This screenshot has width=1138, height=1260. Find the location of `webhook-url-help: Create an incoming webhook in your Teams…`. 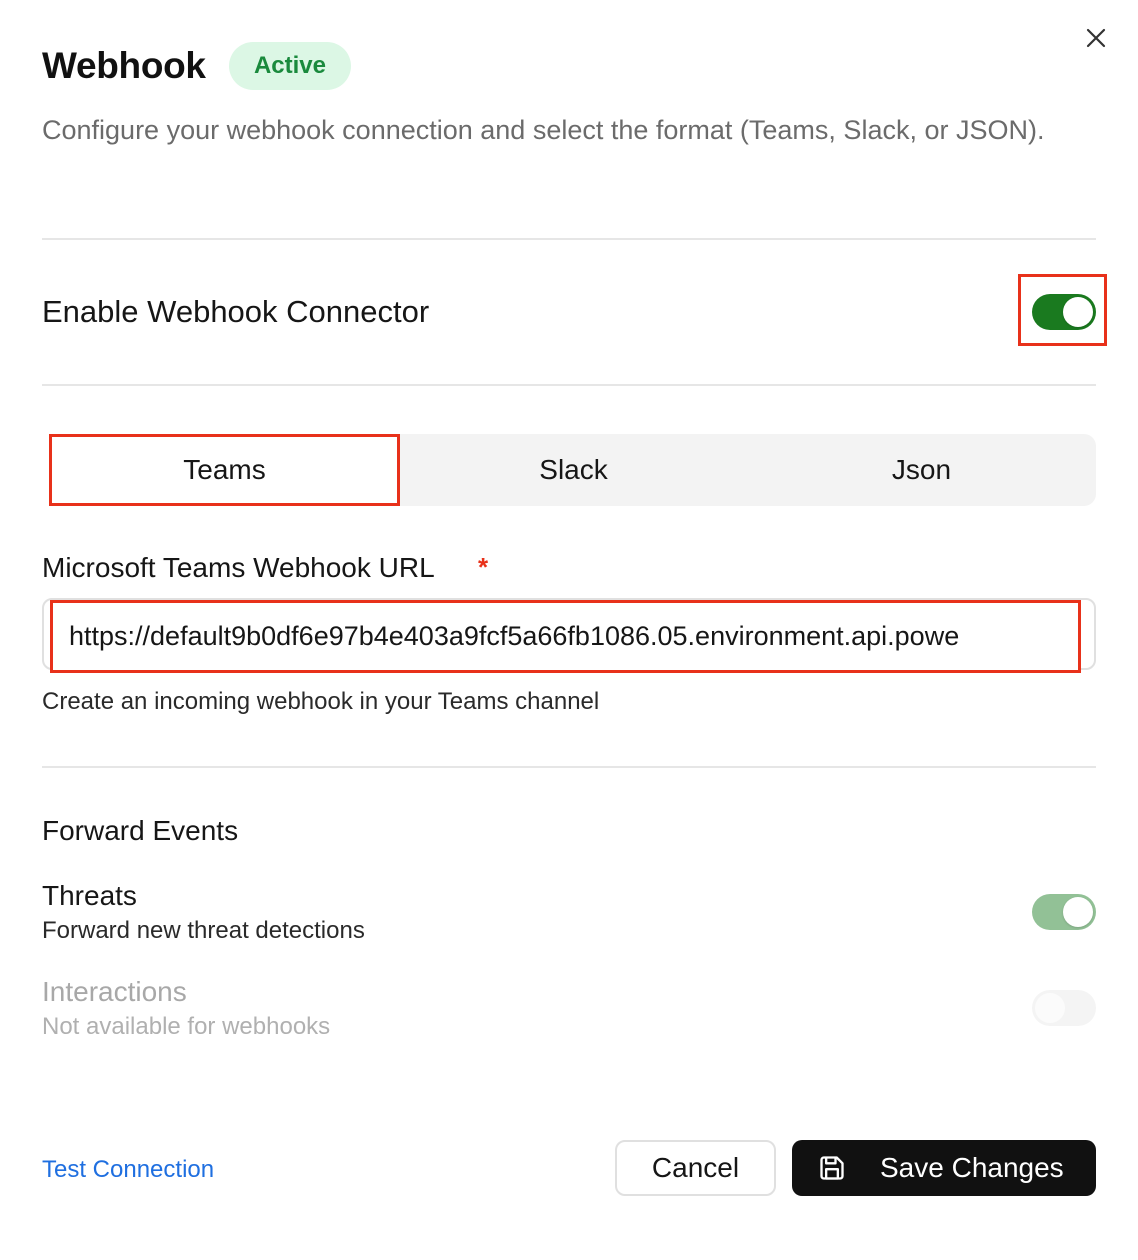

webhook-url-help: Create an incoming webhook in your Teams… is located at coordinates (321, 701).